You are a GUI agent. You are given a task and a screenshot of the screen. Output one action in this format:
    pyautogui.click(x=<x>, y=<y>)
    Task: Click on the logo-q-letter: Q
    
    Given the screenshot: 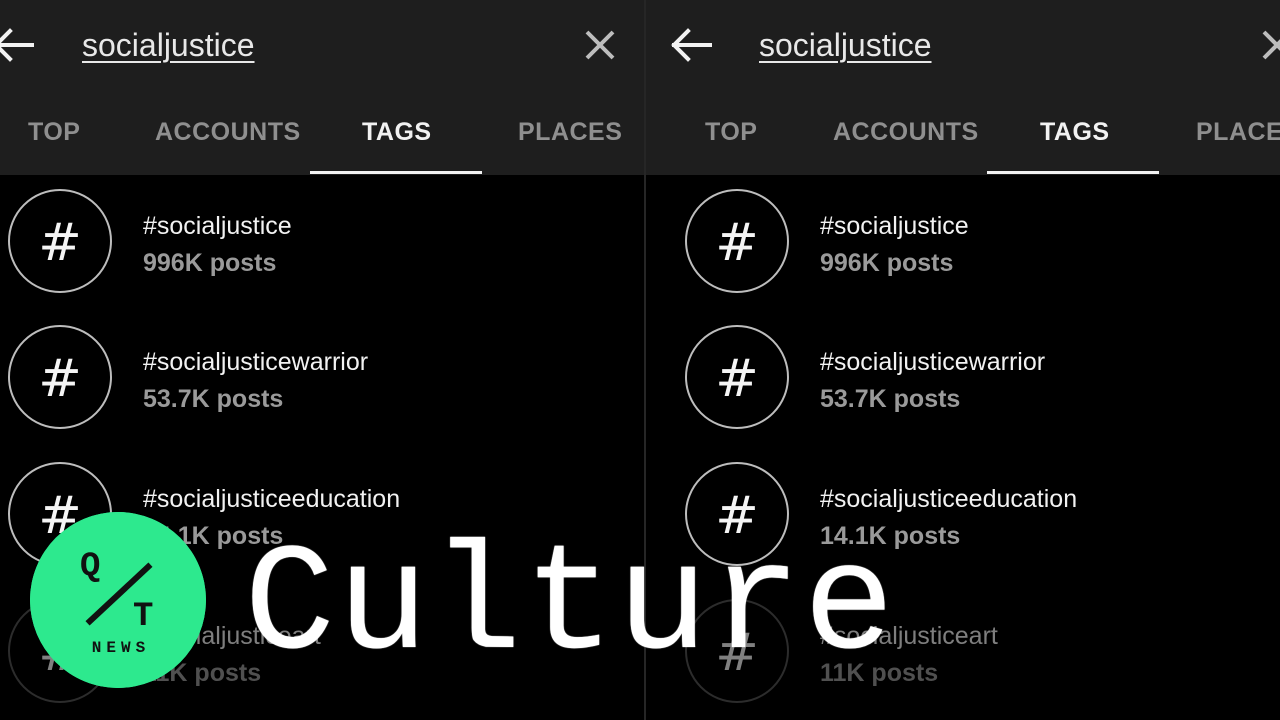 What is the action you would take?
    pyautogui.click(x=90, y=567)
    